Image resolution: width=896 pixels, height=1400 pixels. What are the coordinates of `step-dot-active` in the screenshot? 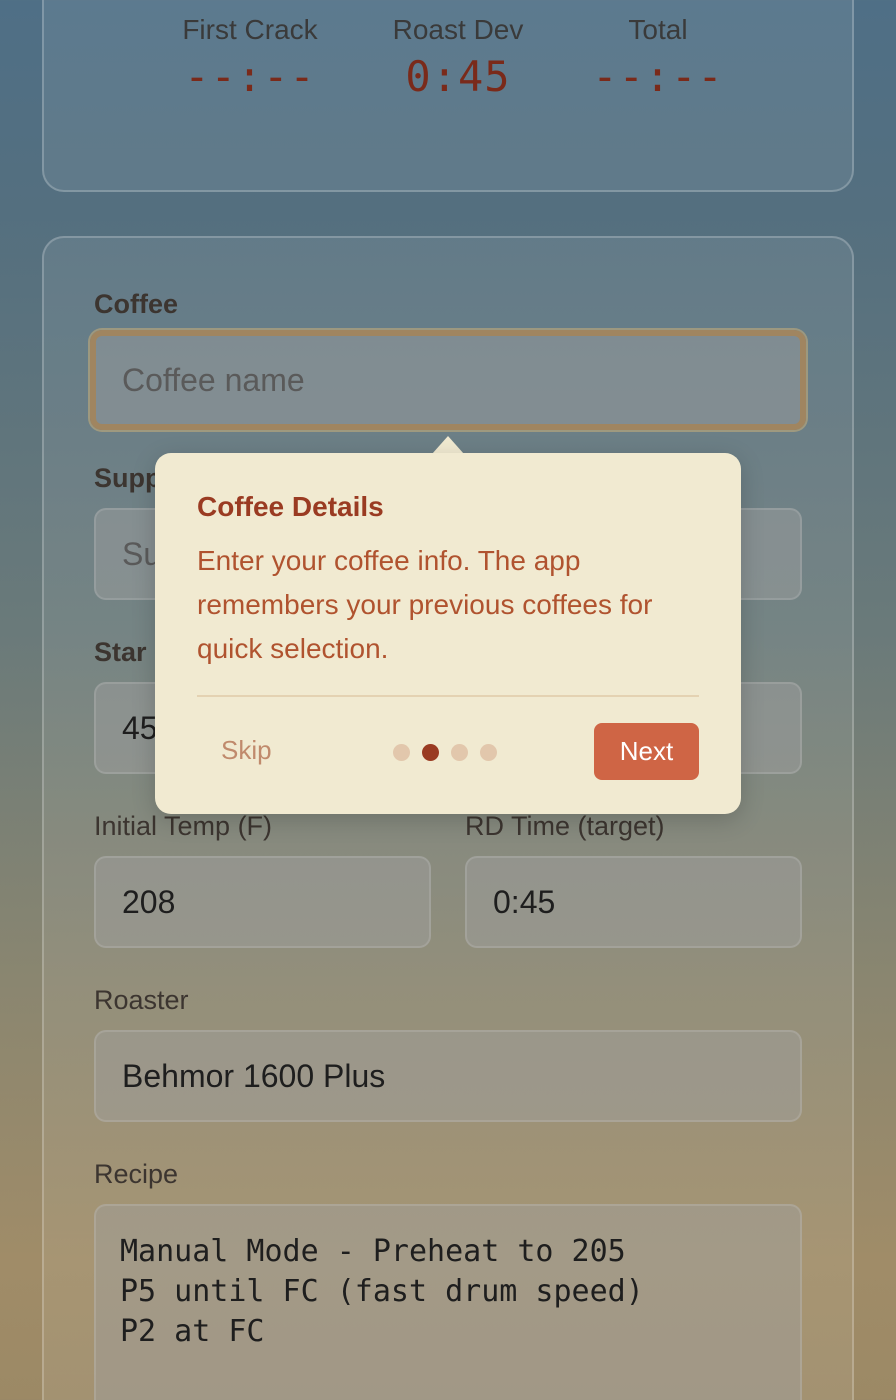 It's located at (430, 752).